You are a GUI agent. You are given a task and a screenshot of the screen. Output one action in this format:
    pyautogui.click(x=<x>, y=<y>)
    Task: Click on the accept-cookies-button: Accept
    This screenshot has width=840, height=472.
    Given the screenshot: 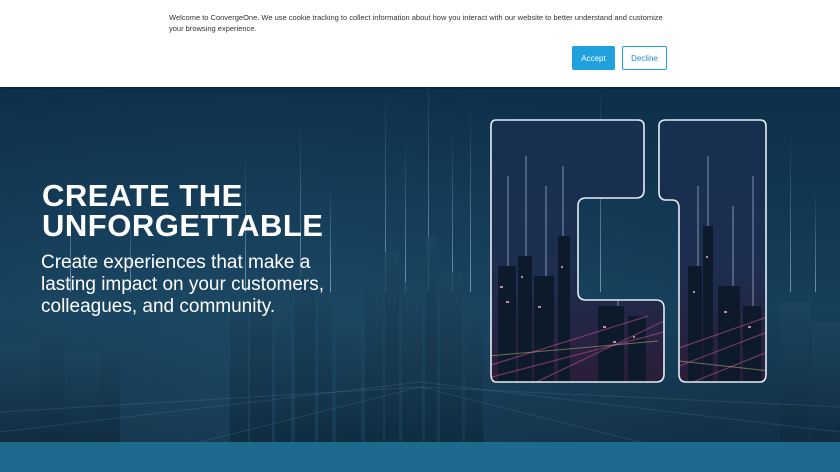 What is the action you would take?
    pyautogui.click(x=593, y=58)
    